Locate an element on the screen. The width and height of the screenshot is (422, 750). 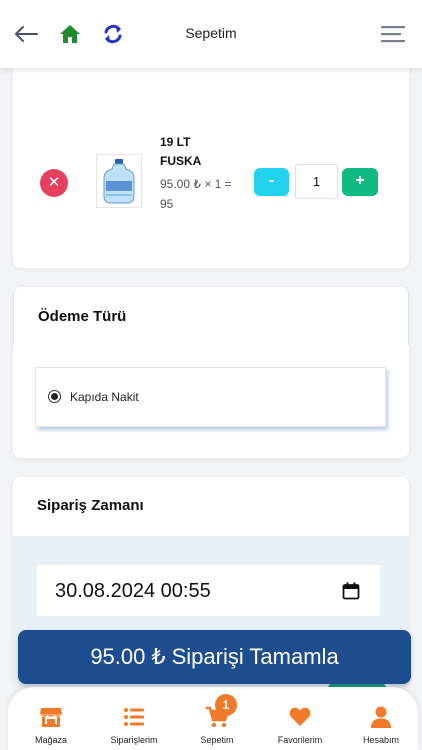
product-image is located at coordinates (119, 181).